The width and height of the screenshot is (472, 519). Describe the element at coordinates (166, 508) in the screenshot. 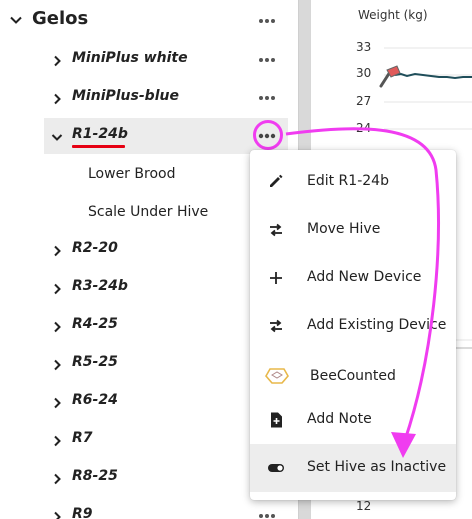

I see `tree-hive-row: R9` at that location.